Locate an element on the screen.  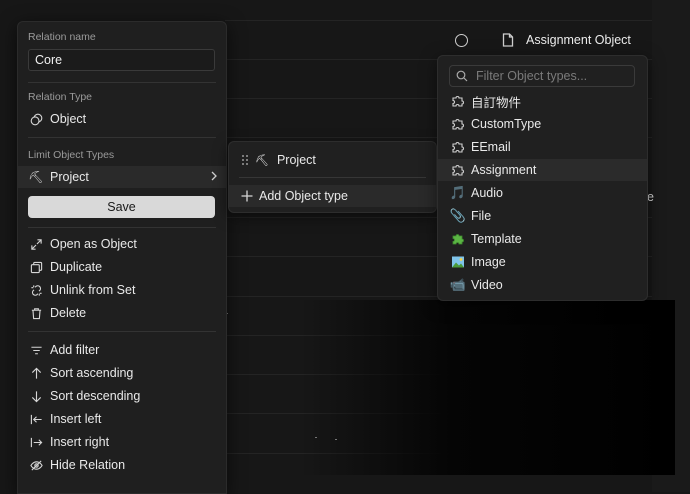
file-icon is located at coordinates (508, 40).